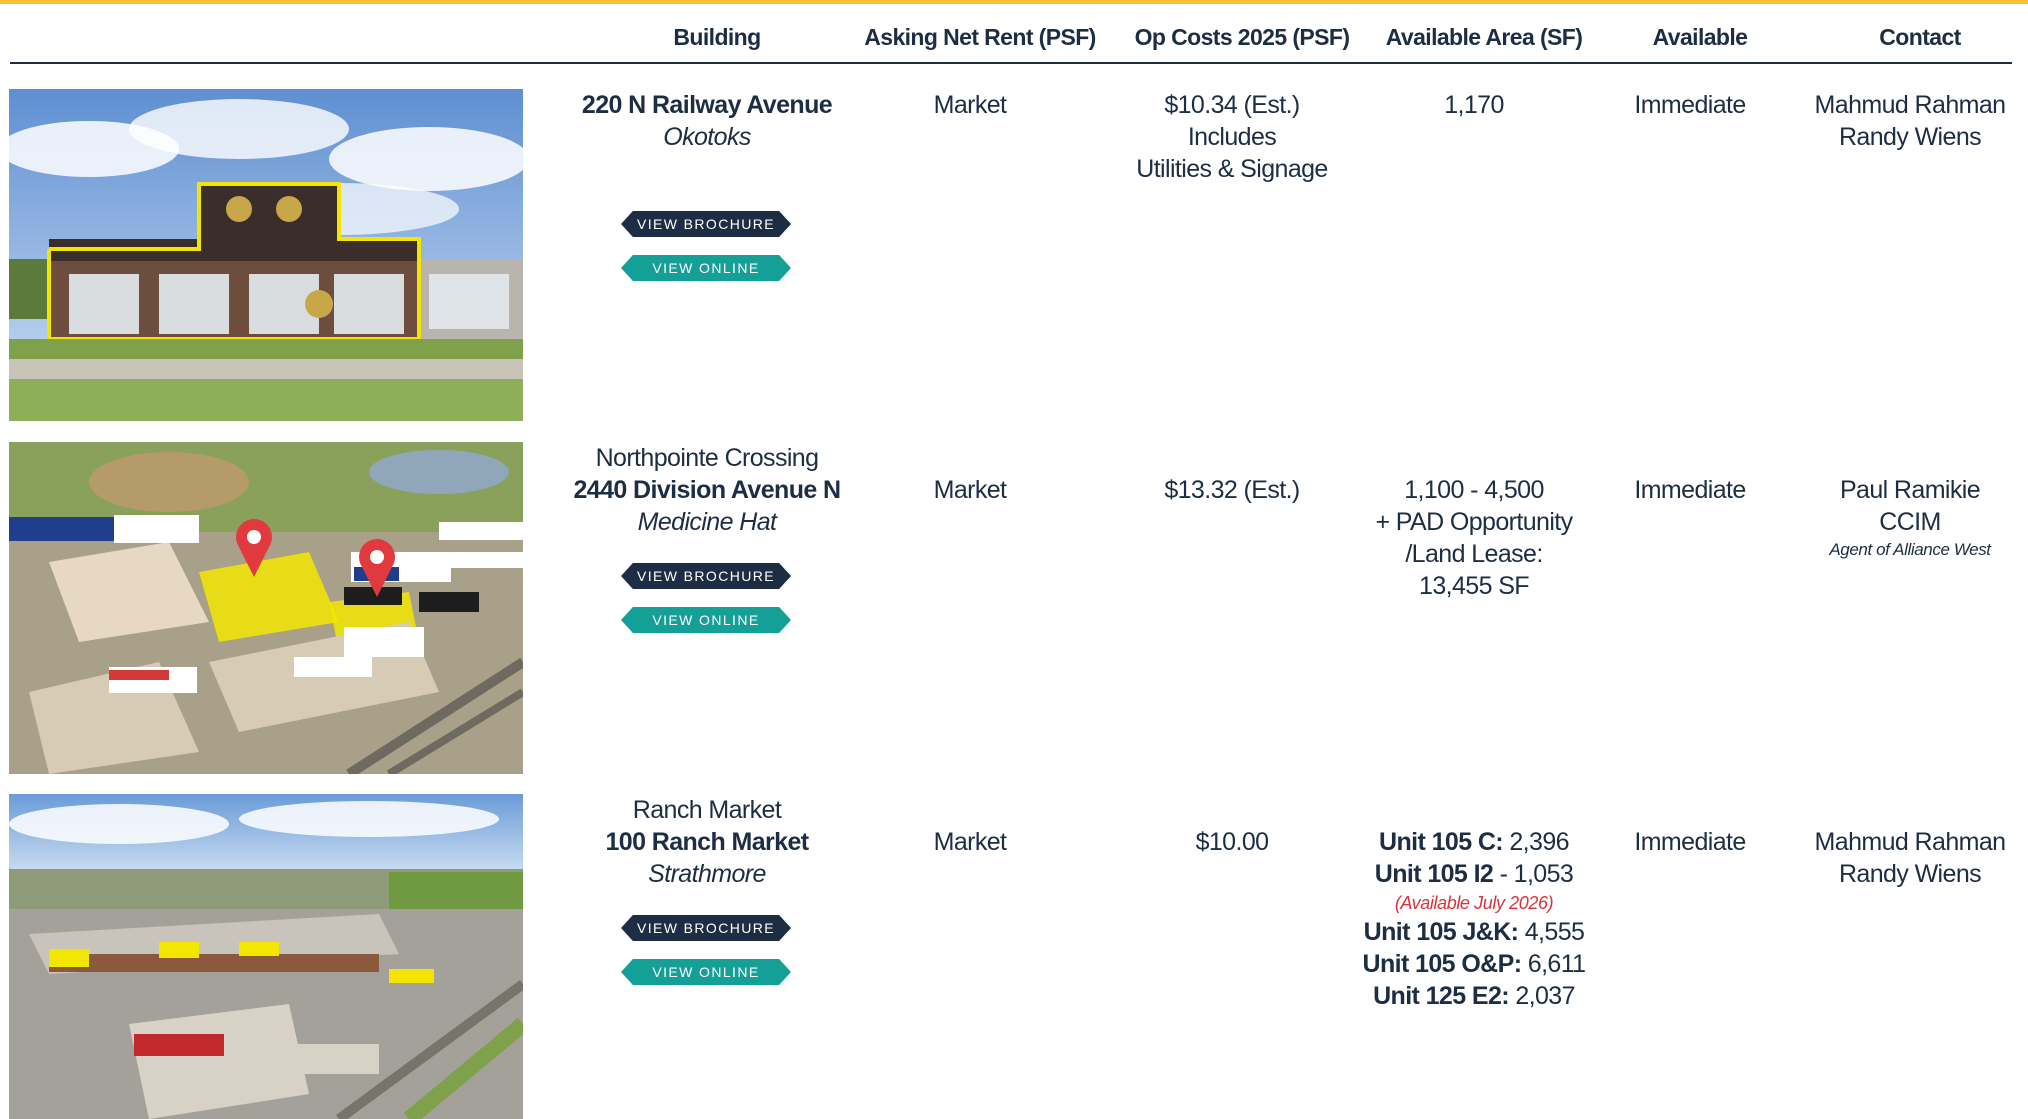  I want to click on building-address: 2440 Division Avenue N, so click(707, 490).